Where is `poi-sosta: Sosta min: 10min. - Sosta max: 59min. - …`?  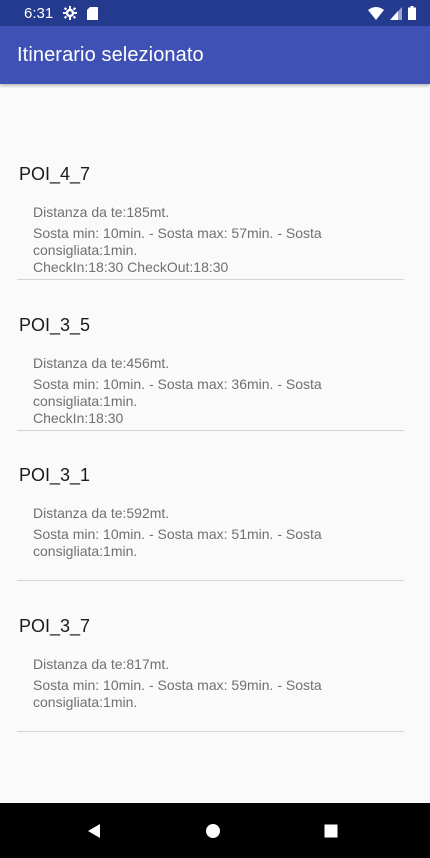 poi-sosta: Sosta min: 10min. - Sosta max: 59min. - … is located at coordinates (177, 693).